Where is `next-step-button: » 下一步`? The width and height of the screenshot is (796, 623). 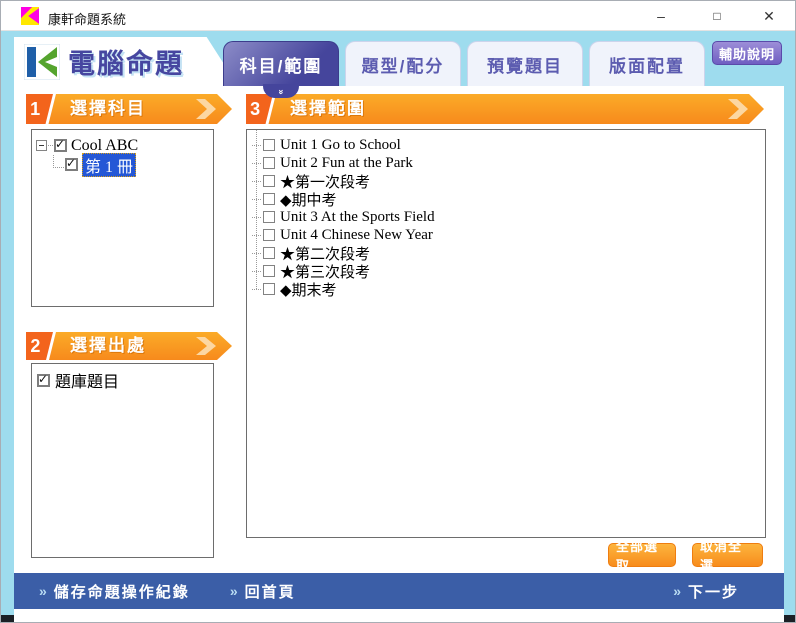
next-step-button: » 下一步 is located at coordinates (706, 591).